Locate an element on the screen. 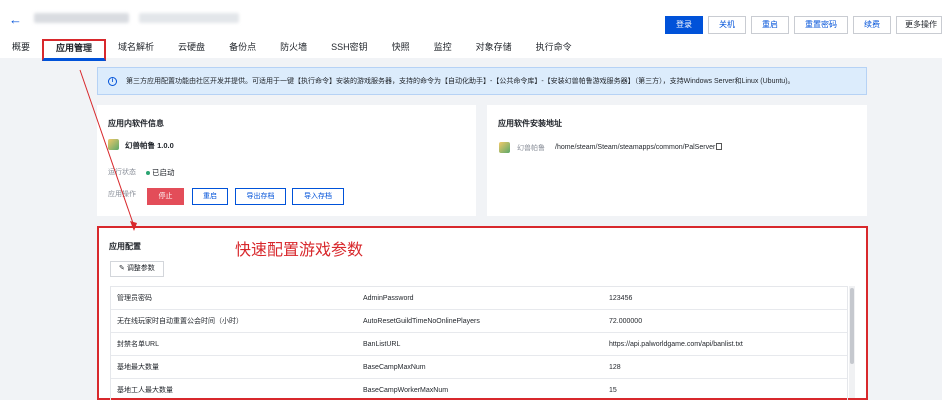 This screenshot has width=942, height=400. tab-firewall: 防火墙 is located at coordinates (293, 48).